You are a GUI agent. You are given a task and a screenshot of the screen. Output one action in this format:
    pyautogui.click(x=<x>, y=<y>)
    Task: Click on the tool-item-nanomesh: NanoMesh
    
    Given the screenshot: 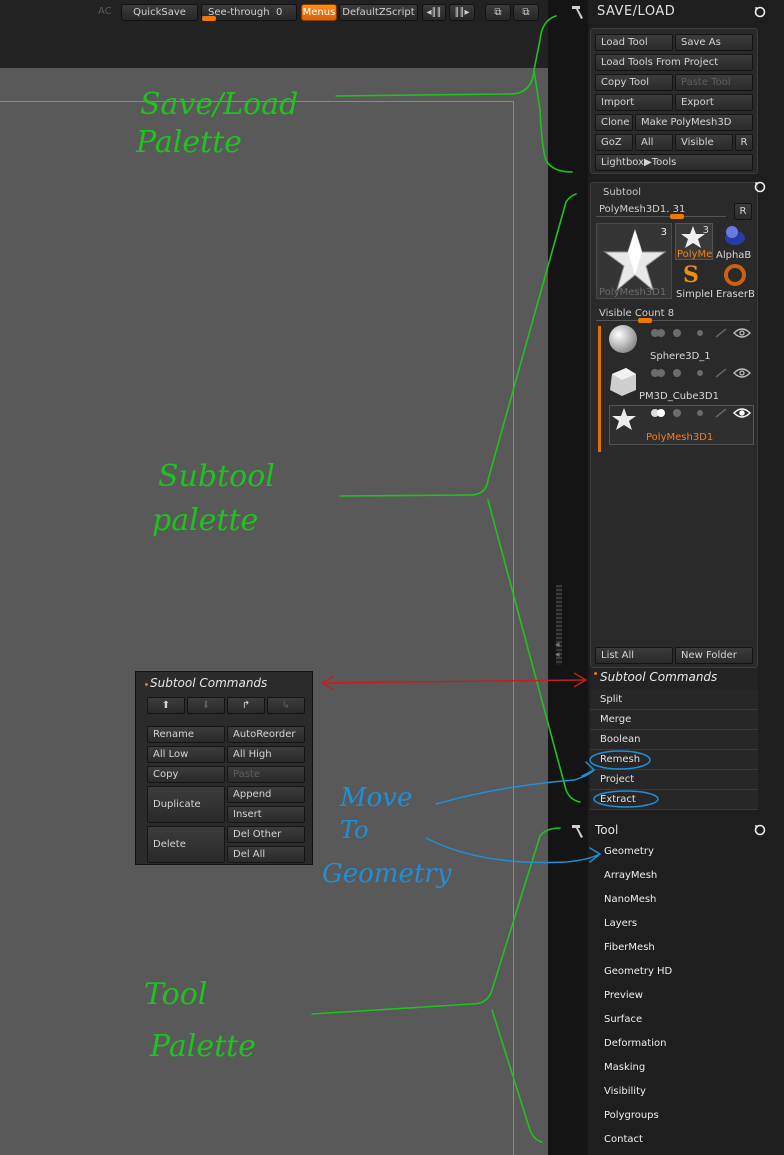 What is the action you would take?
    pyautogui.click(x=630, y=899)
    